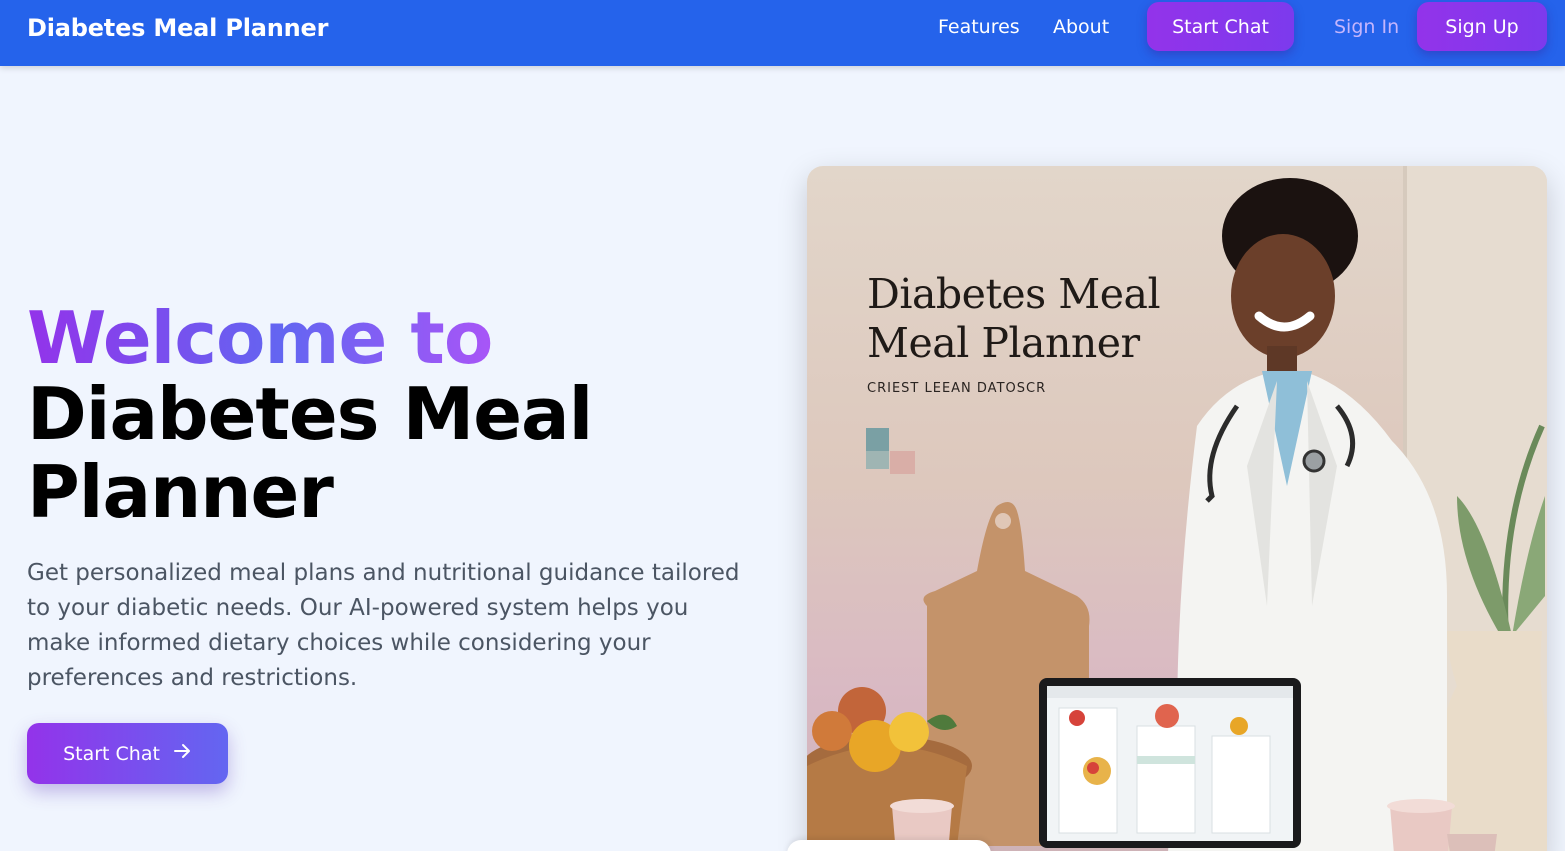 The height and width of the screenshot is (851, 1565). What do you see at coordinates (260, 338) in the screenshot?
I see `hero-title-welcome: Welcome to` at bounding box center [260, 338].